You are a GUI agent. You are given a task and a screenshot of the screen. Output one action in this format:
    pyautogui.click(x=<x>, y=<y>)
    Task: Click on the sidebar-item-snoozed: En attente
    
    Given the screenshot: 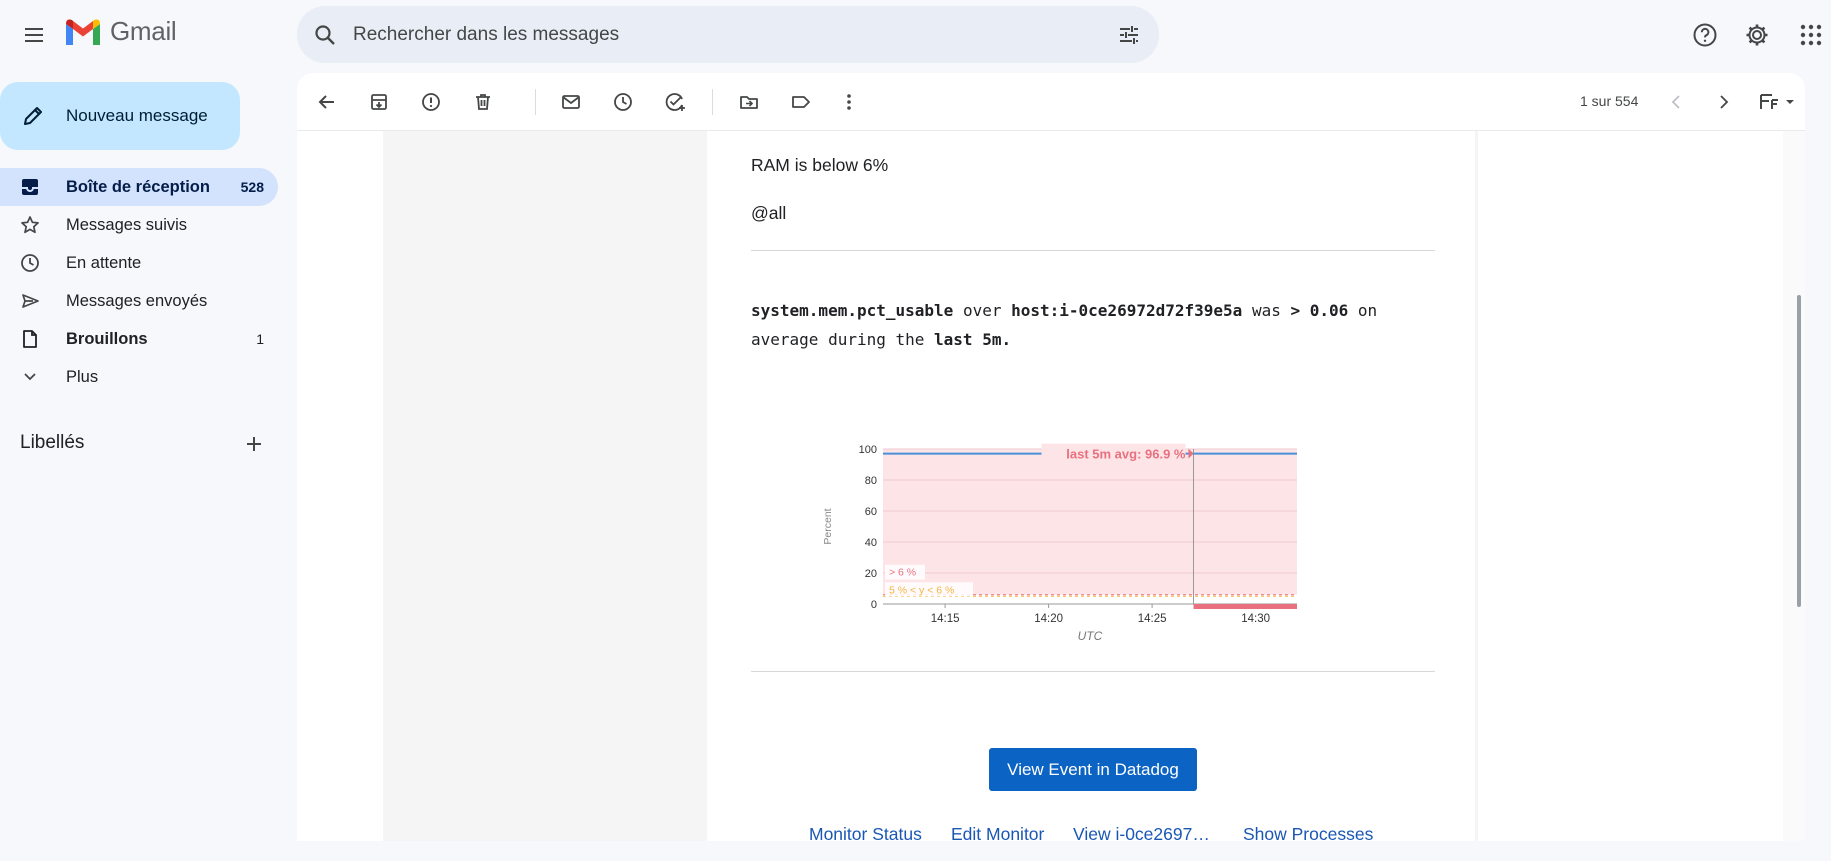 What is the action you would take?
    pyautogui.click(x=139, y=263)
    